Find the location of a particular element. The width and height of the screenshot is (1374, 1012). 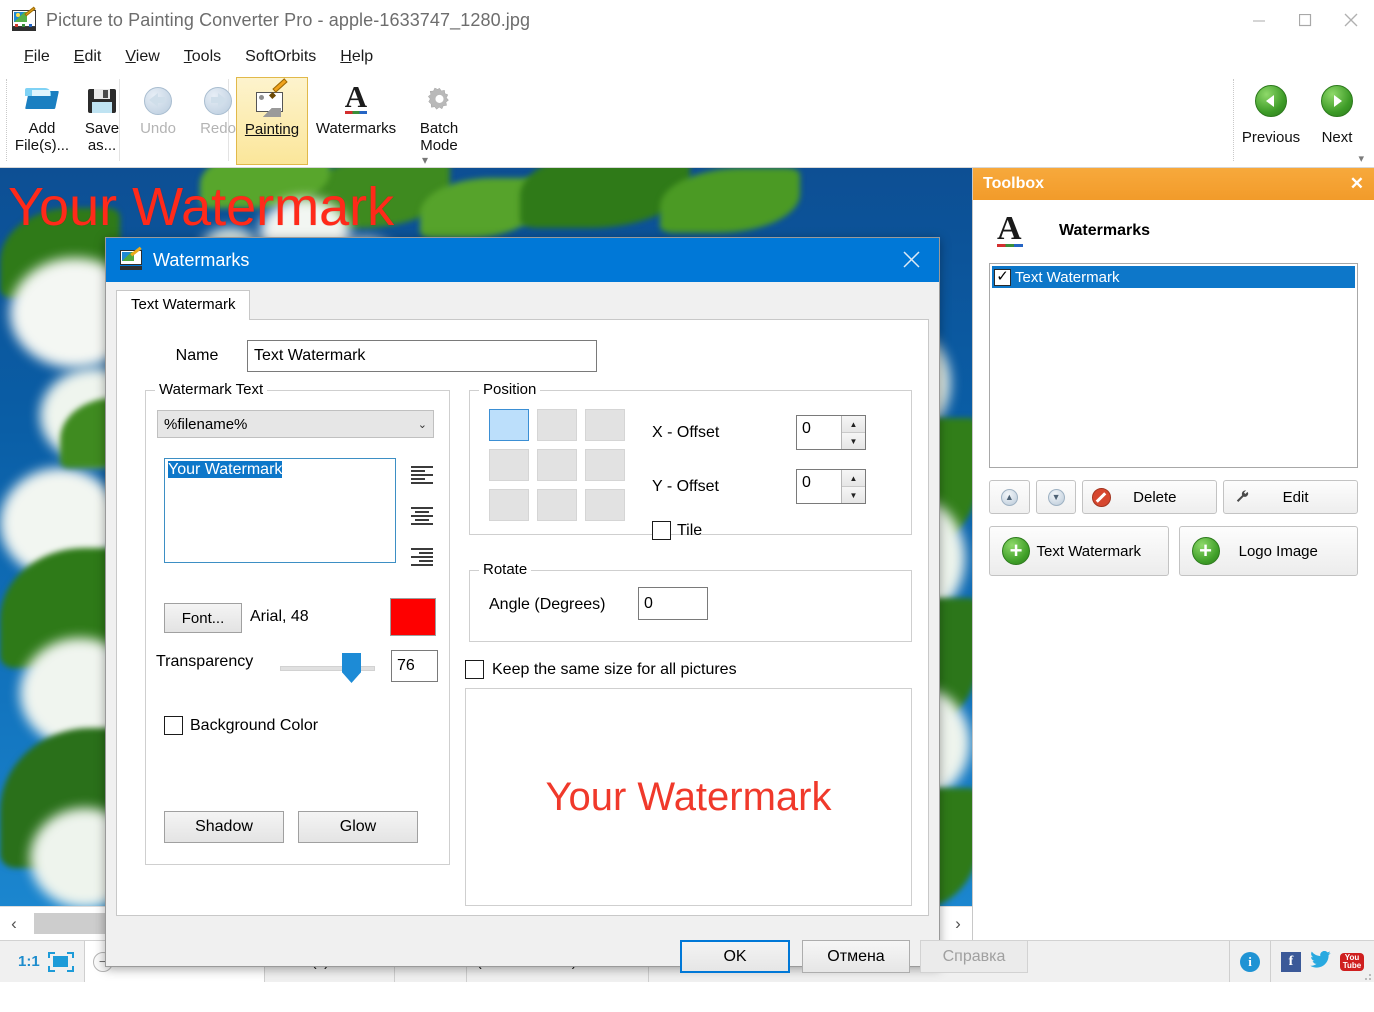

ok-button: OK is located at coordinates (735, 956).